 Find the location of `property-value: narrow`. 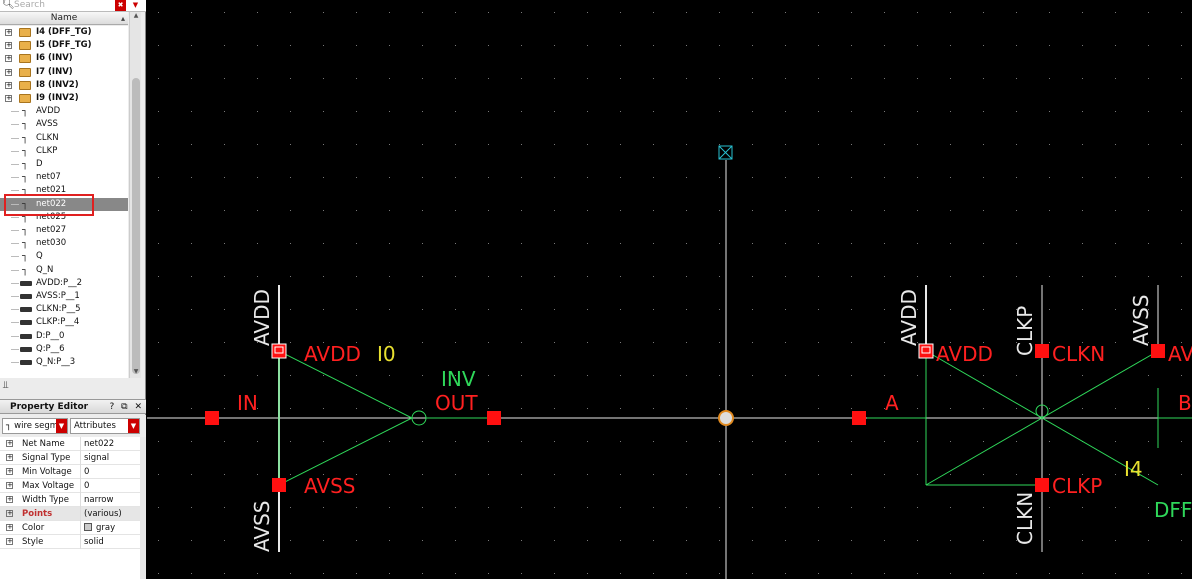

property-value: narrow is located at coordinates (98, 500).